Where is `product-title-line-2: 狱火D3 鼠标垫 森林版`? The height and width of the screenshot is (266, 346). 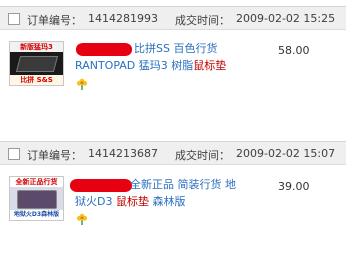 product-title-line-2: 狱火D3 鼠标垫 森林版 is located at coordinates (130, 201).